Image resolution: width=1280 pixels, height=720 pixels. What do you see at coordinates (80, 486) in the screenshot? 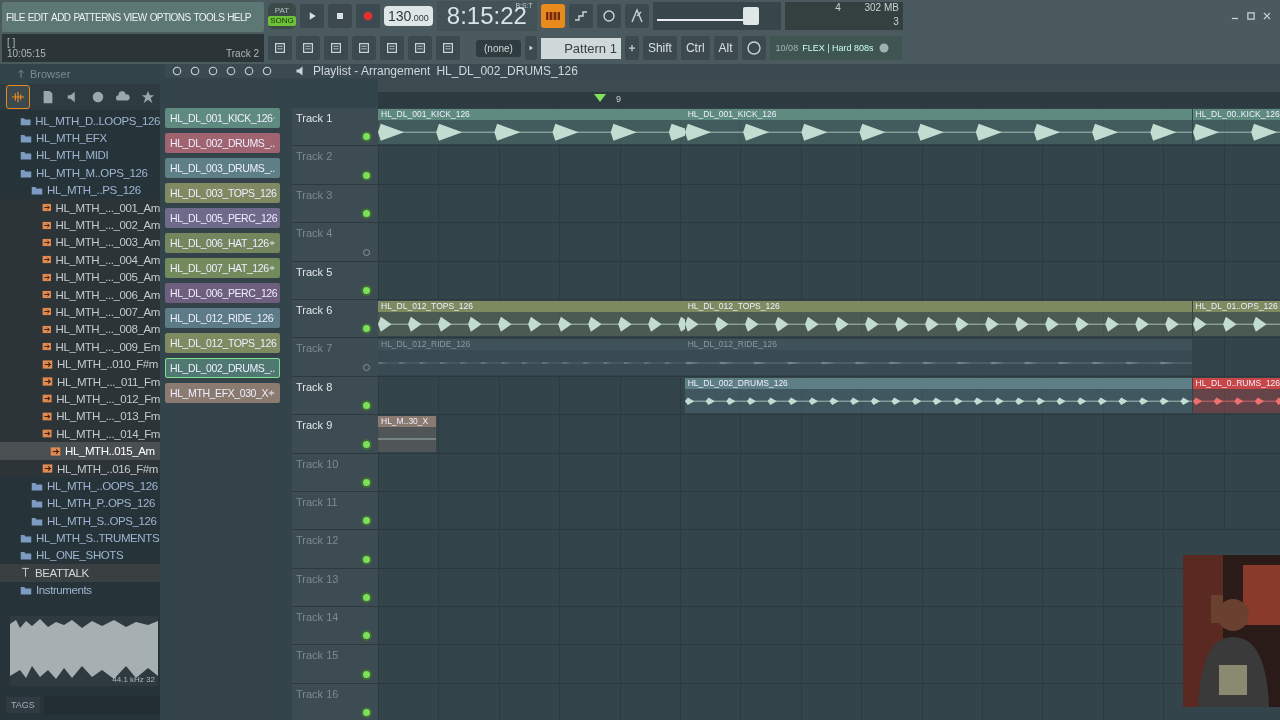
I see `browser-item: HL_MTH_..OOPS_126` at bounding box center [80, 486].